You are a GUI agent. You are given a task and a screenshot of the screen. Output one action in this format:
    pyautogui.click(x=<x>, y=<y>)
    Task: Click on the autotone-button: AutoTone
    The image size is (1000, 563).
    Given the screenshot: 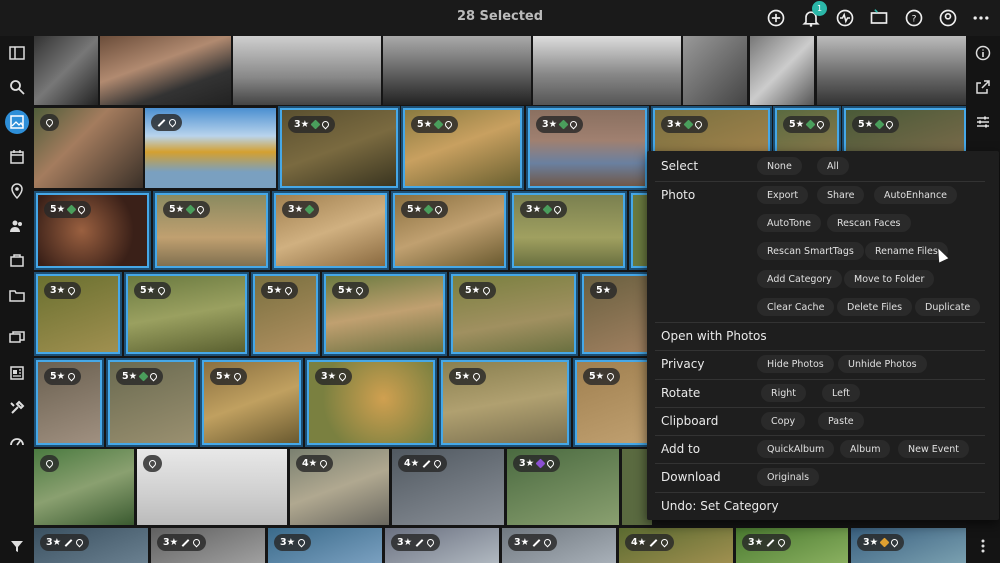 What is the action you would take?
    pyautogui.click(x=789, y=223)
    